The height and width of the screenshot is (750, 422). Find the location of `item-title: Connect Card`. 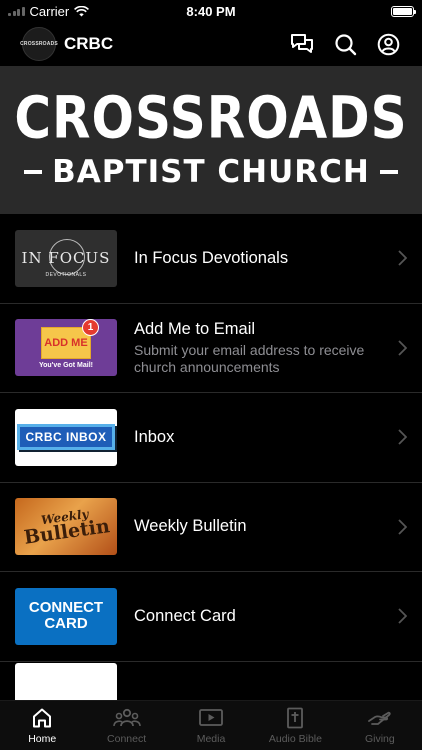

item-title: Connect Card is located at coordinates (185, 615).